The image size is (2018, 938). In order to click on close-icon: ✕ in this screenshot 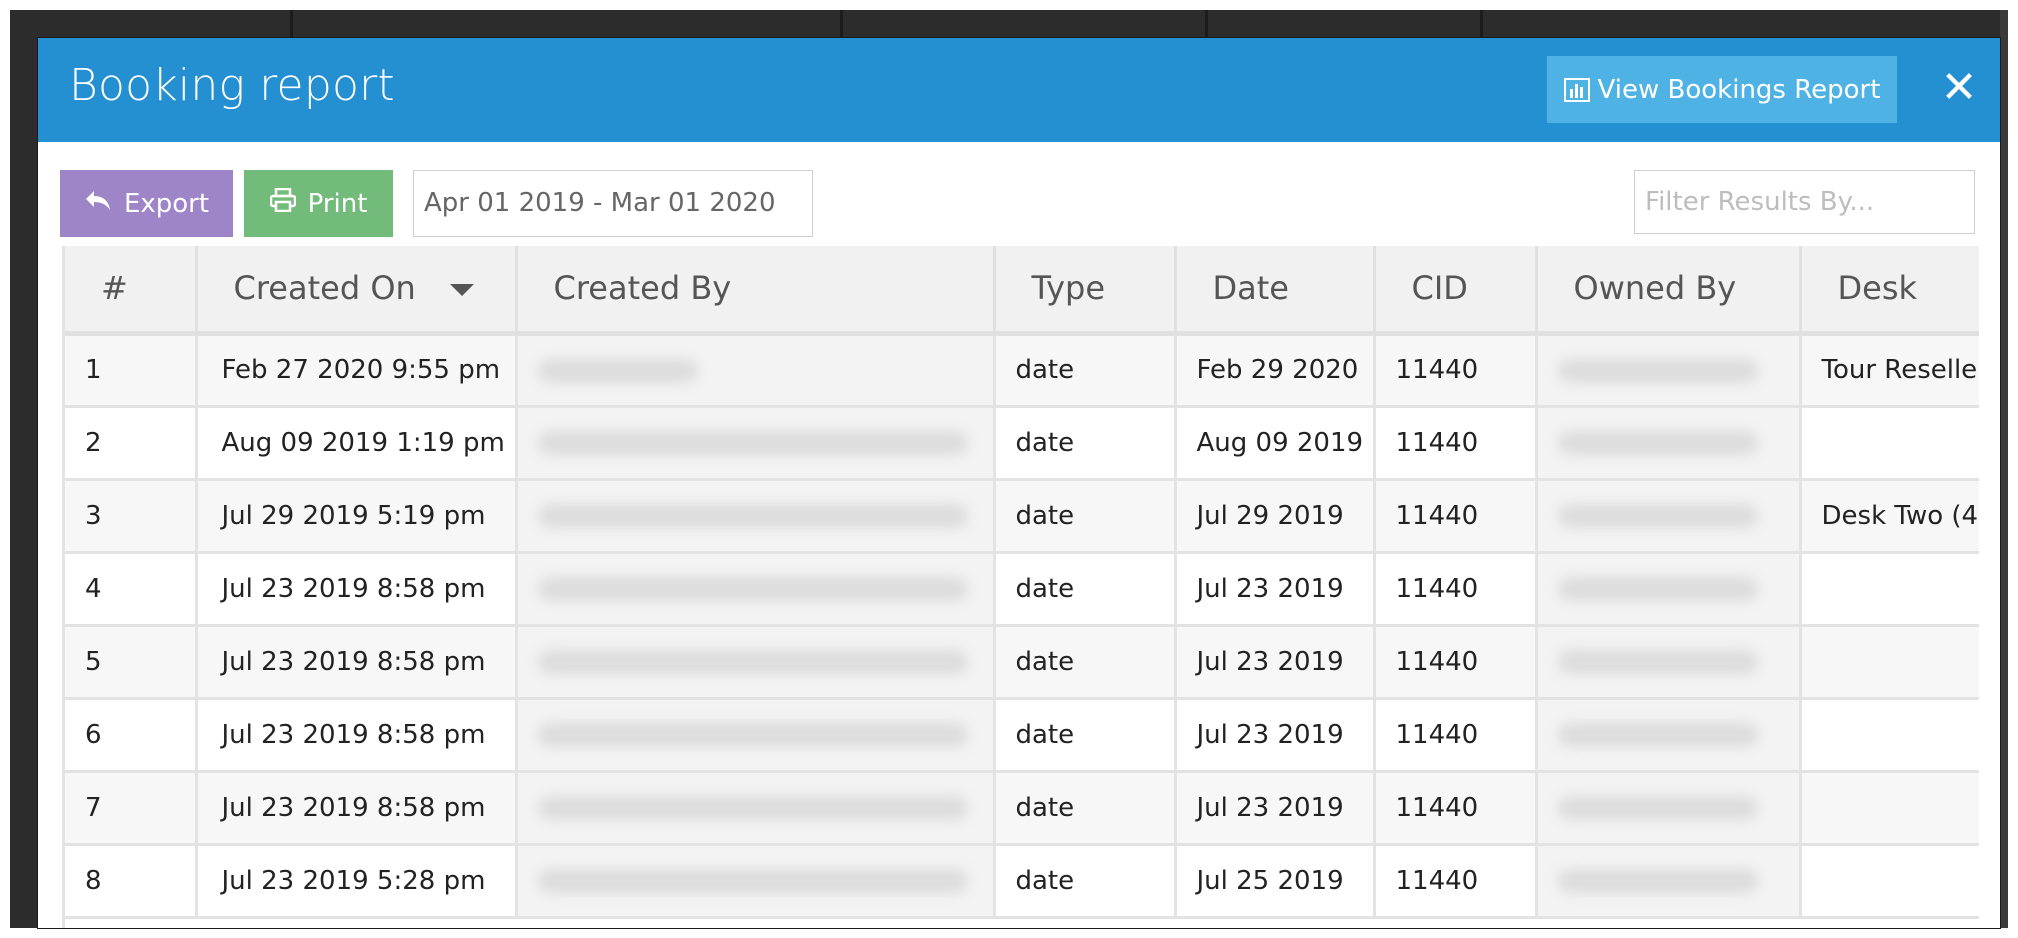, I will do `click(1959, 88)`.